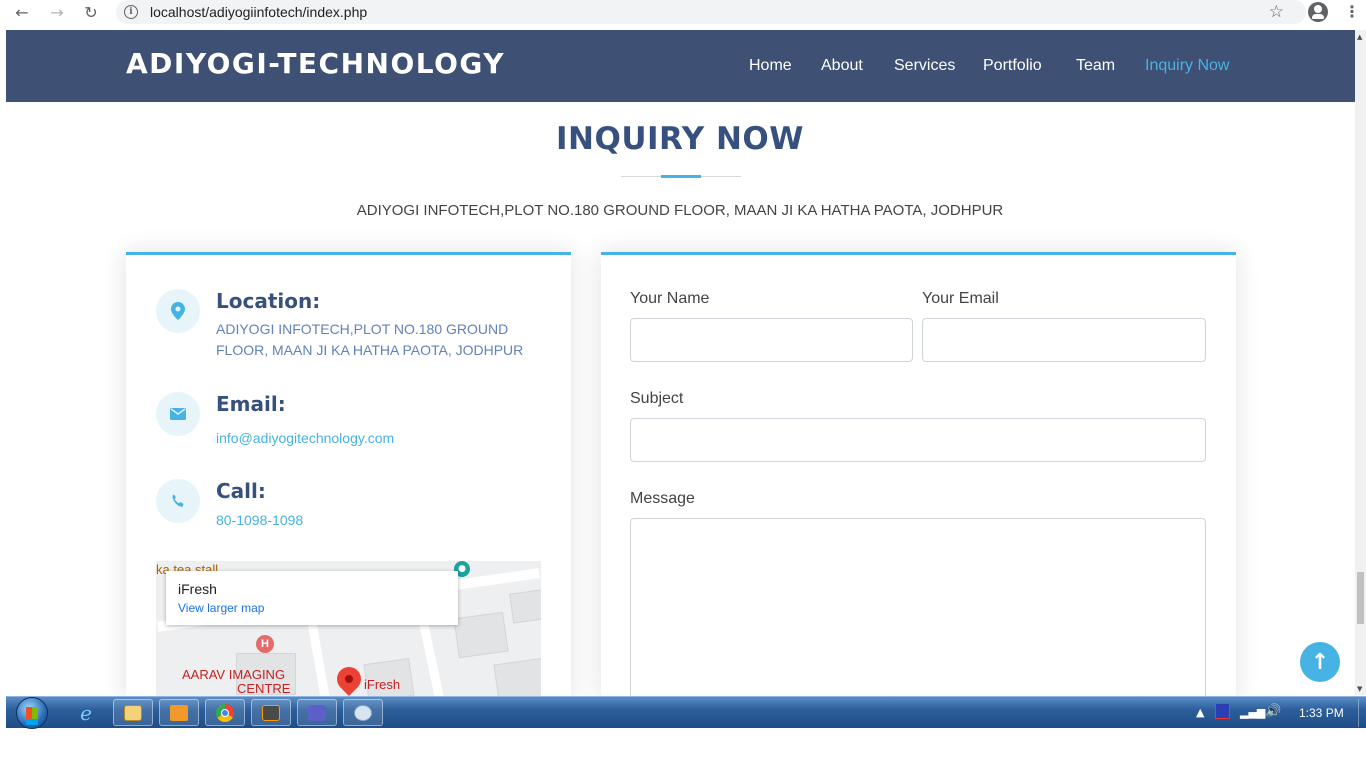 The width and height of the screenshot is (1366, 768). I want to click on section-title: INQUIRY NOW, so click(680, 139).